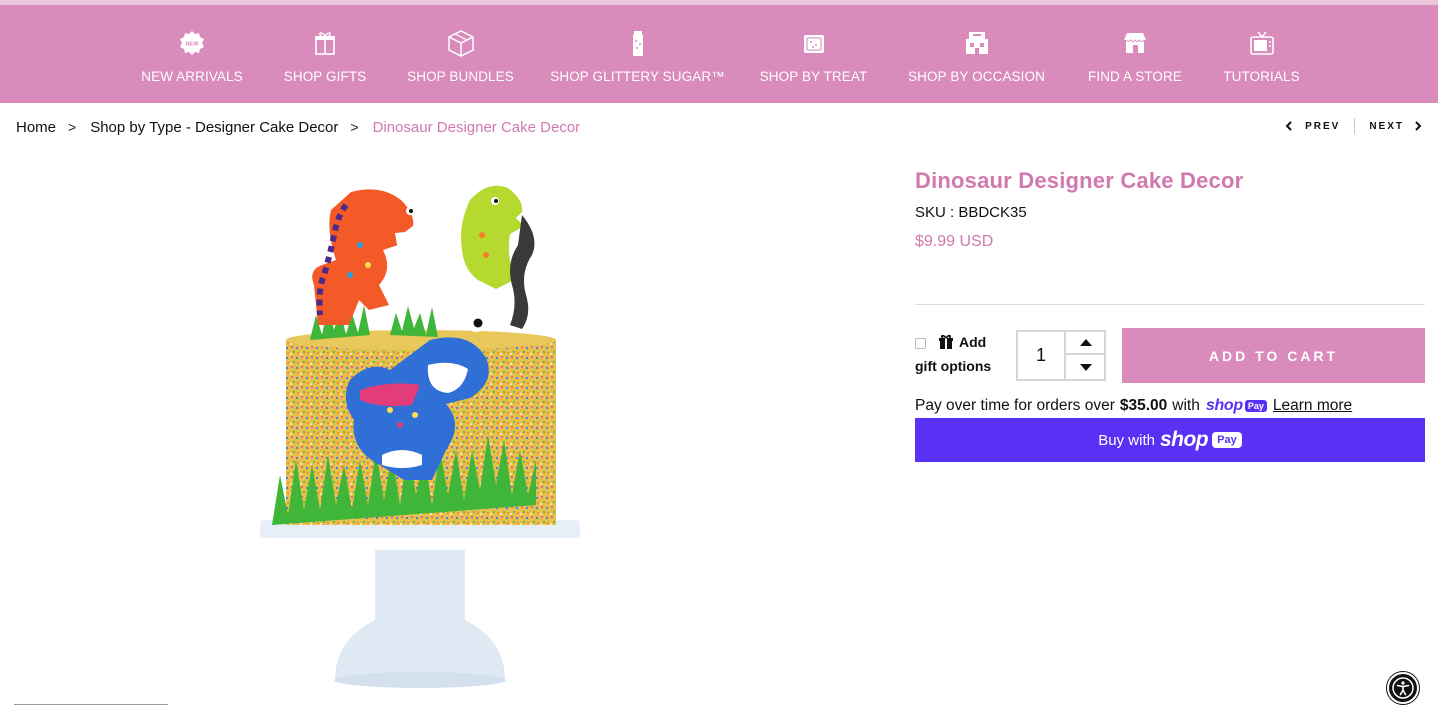 The image size is (1438, 706). I want to click on quantity-input: 1, so click(1041, 355).